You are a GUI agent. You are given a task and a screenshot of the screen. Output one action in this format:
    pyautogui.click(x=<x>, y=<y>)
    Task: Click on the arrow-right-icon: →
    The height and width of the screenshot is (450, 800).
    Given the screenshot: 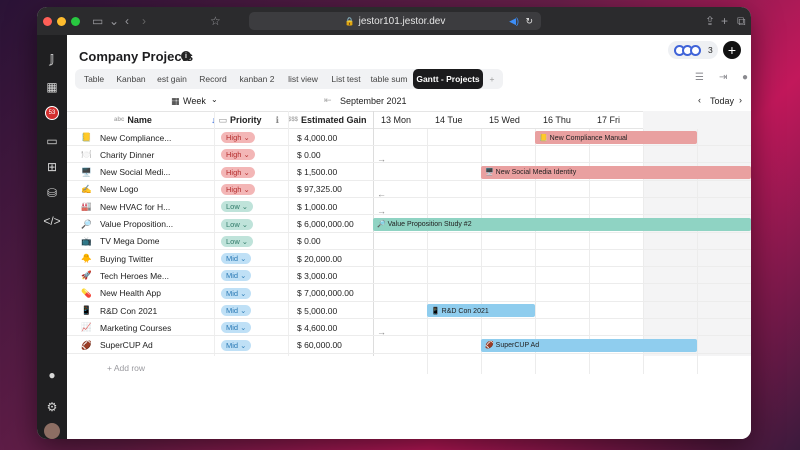 What is the action you would take?
    pyautogui.click(x=381, y=211)
    